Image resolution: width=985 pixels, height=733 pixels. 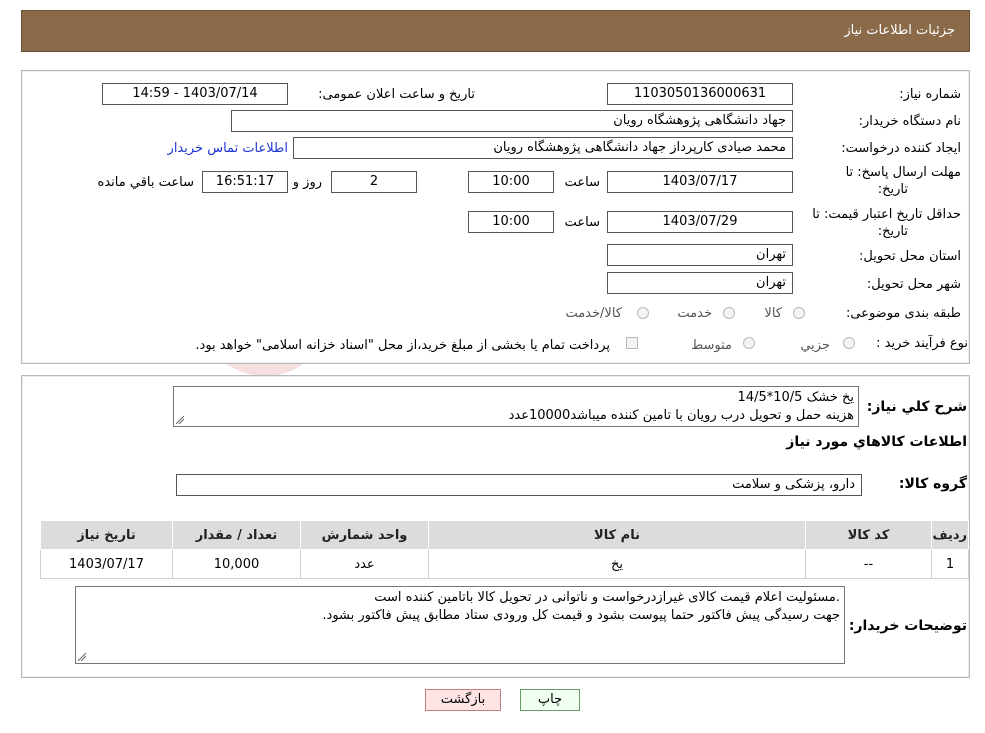 I want to click on col-header-need-date: تاریخ نیاز, so click(x=106, y=535).